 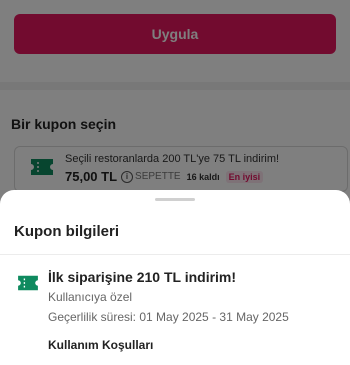 I want to click on sheet-title: Kupon bilgileri, so click(x=66, y=231).